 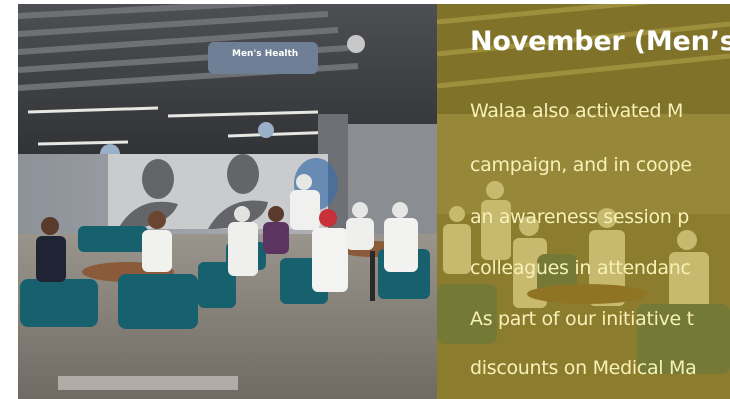 What do you see at coordinates (577, 111) in the screenshot?
I see `panel-text-line: Walaa also activated M` at bounding box center [577, 111].